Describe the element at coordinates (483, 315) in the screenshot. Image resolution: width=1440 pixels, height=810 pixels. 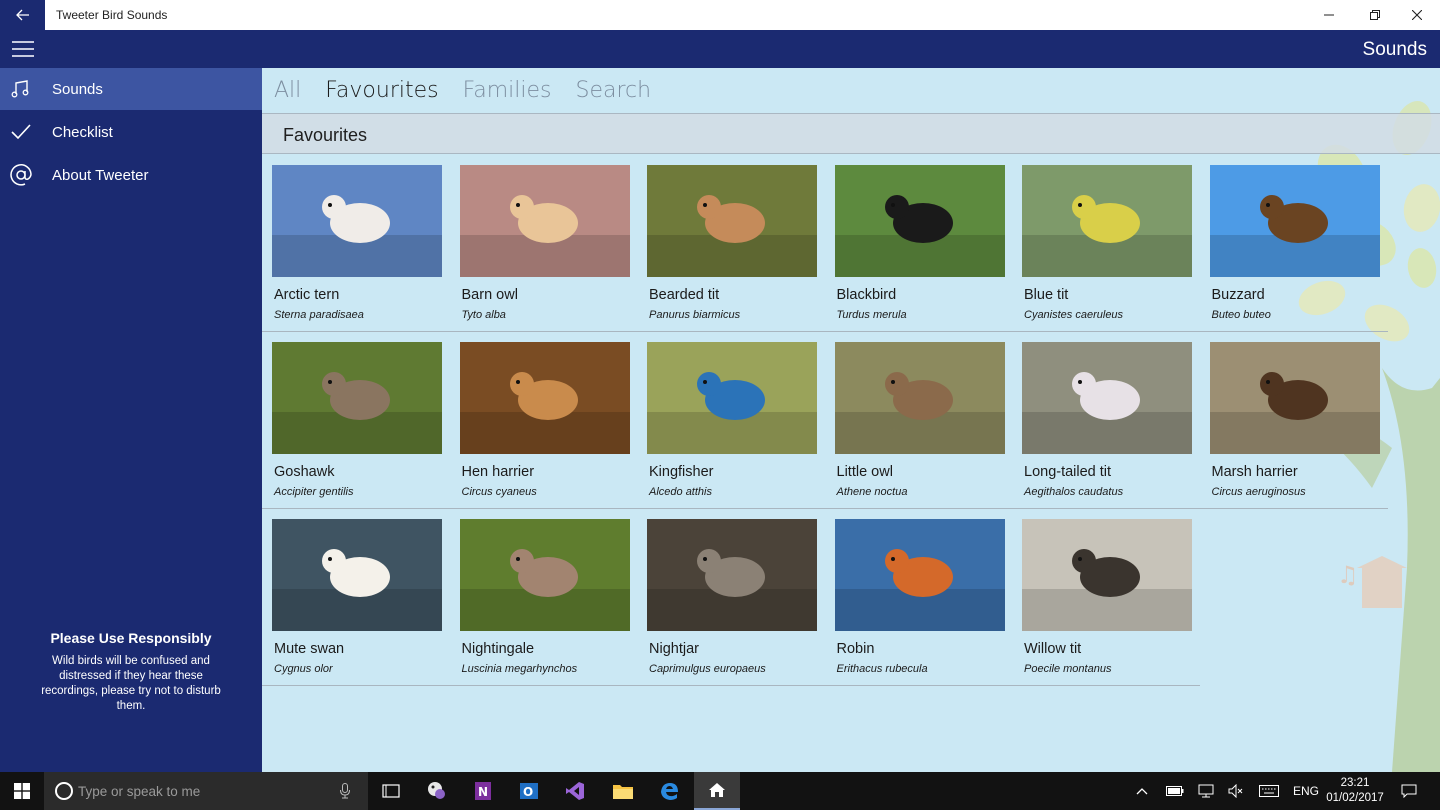
I see `bird-latin-name: Tyto alba` at that location.